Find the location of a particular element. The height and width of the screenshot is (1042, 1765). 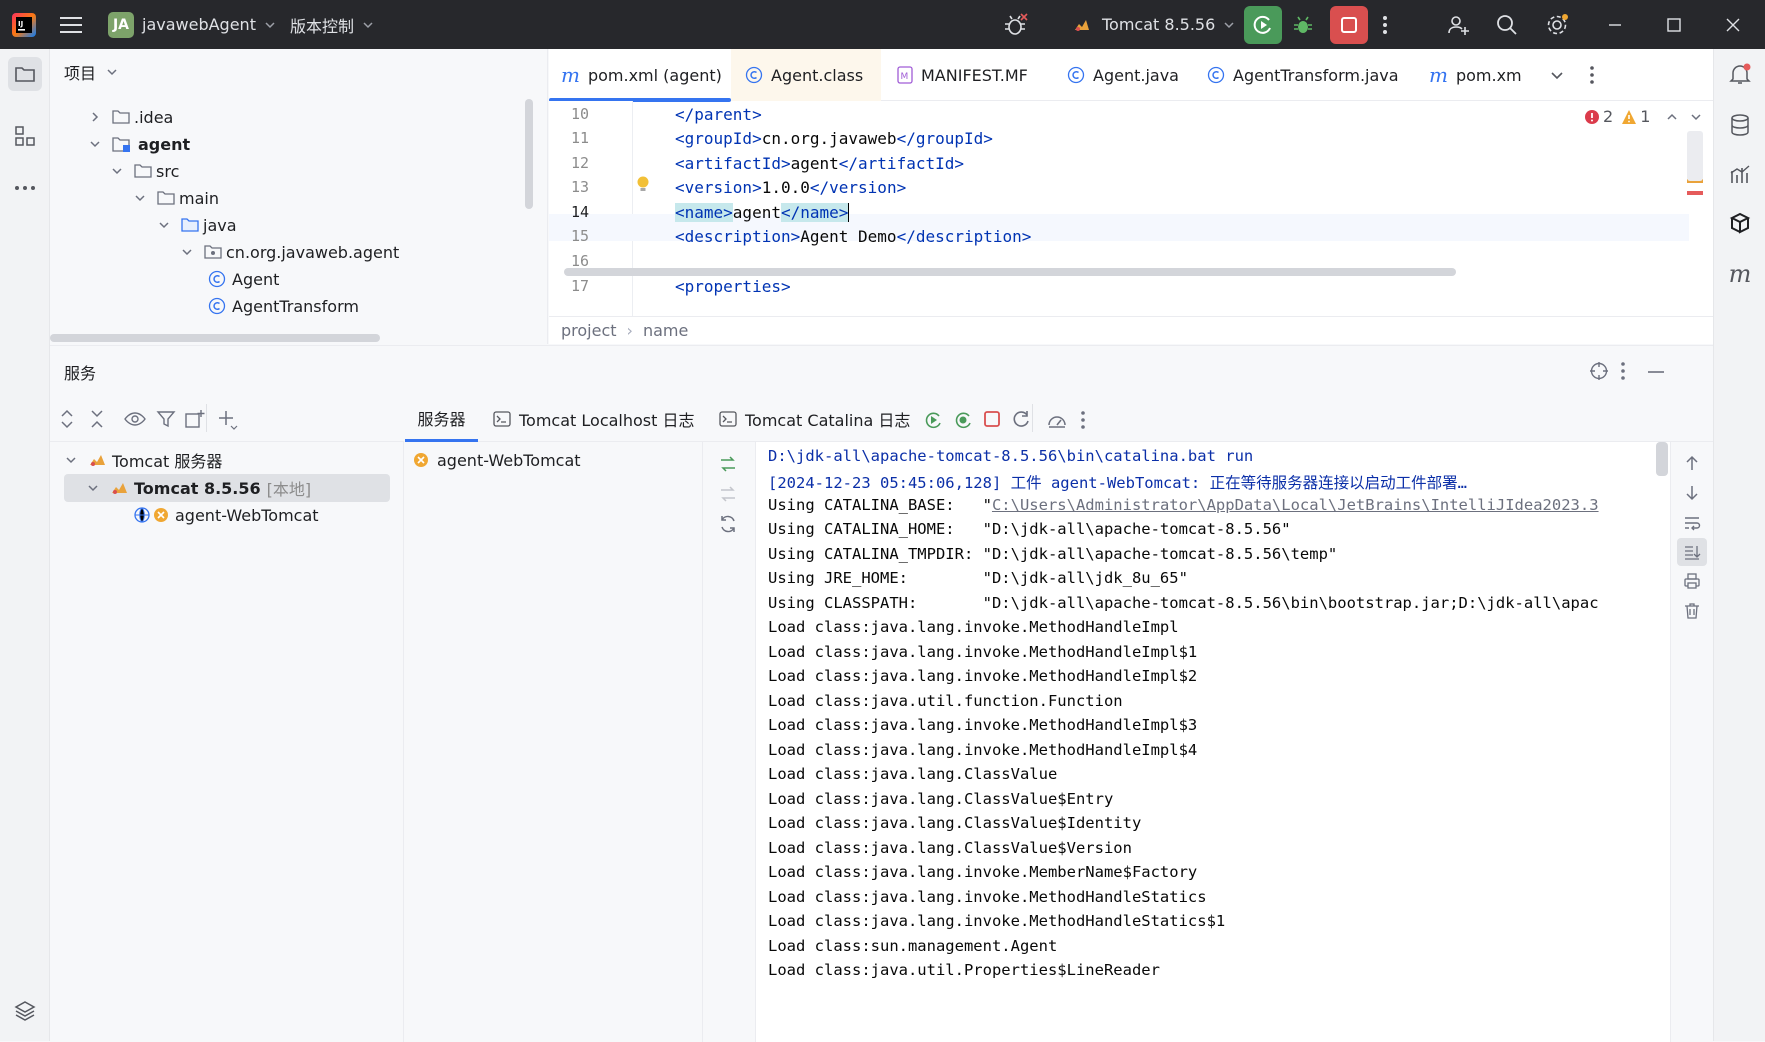

tab-agent-java: Agent.java is located at coordinates (1121, 75).